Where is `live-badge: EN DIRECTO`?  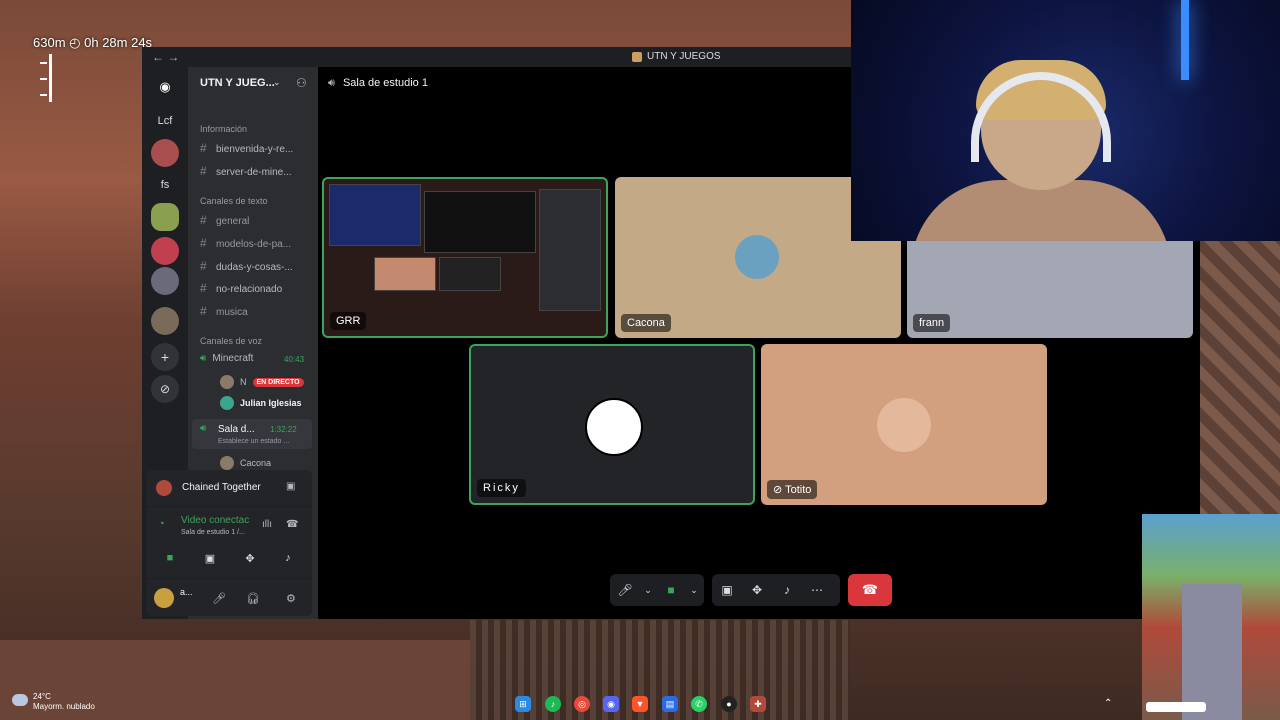 live-badge: EN DIRECTO is located at coordinates (278, 382).